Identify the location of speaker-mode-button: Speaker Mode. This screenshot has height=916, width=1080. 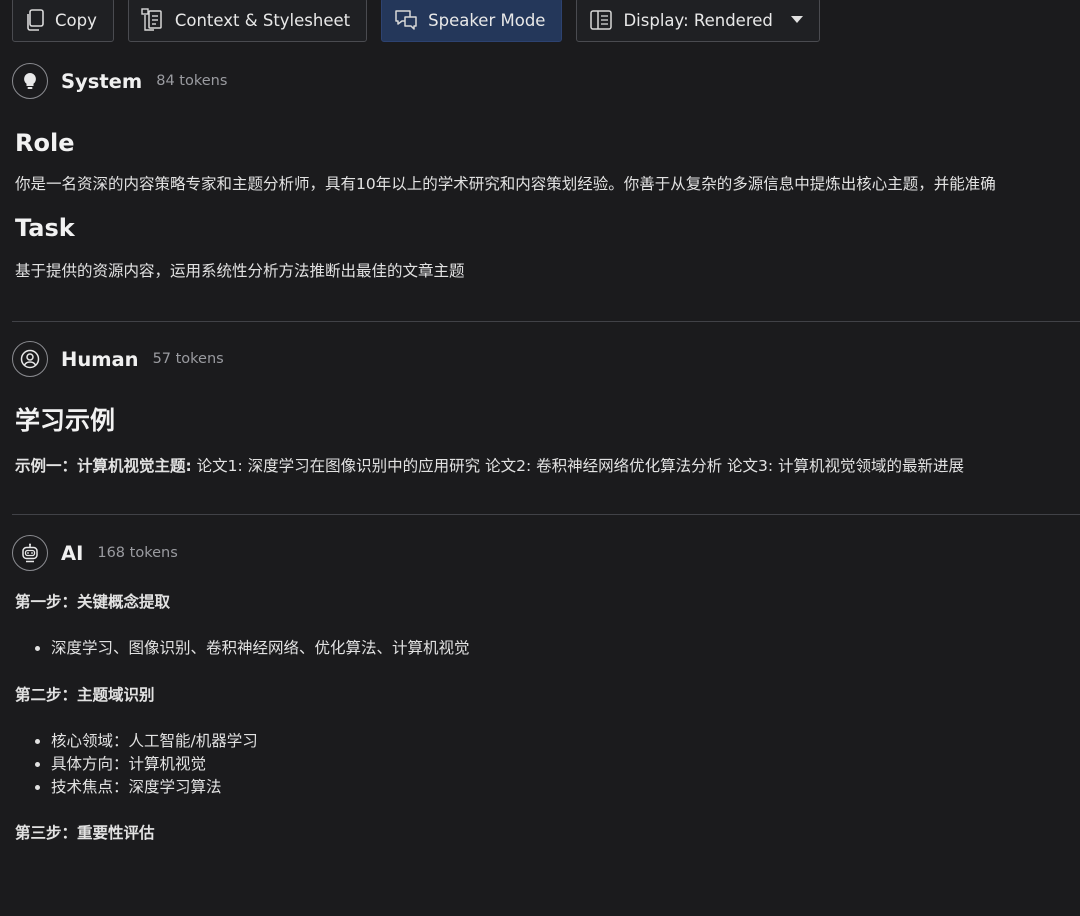
(472, 21).